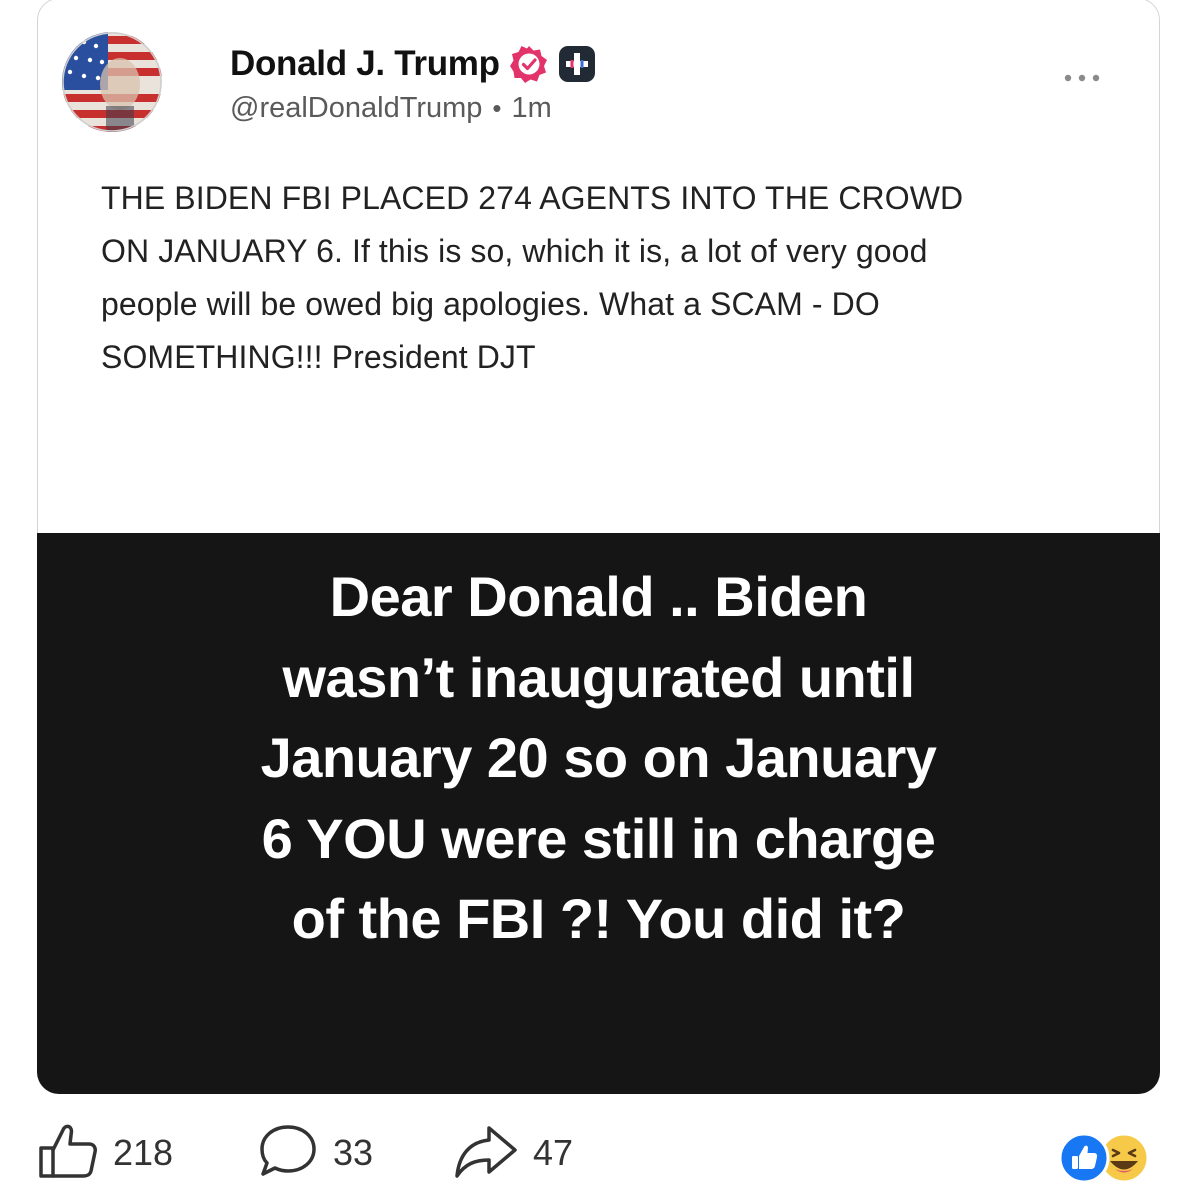 Image resolution: width=1198 pixels, height=1200 pixels. Describe the element at coordinates (597, 87) in the screenshot. I see `post-header: Donald J. Trump @realDonaldTrump • 1m` at that location.